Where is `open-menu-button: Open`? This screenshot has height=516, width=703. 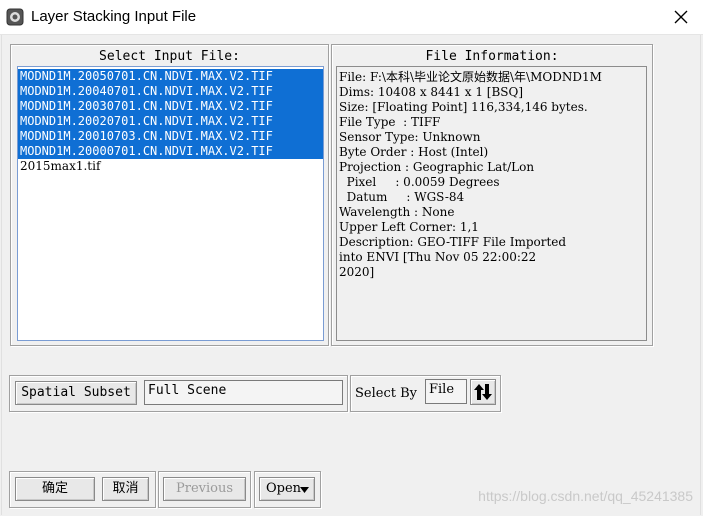
open-menu-button: Open is located at coordinates (287, 489).